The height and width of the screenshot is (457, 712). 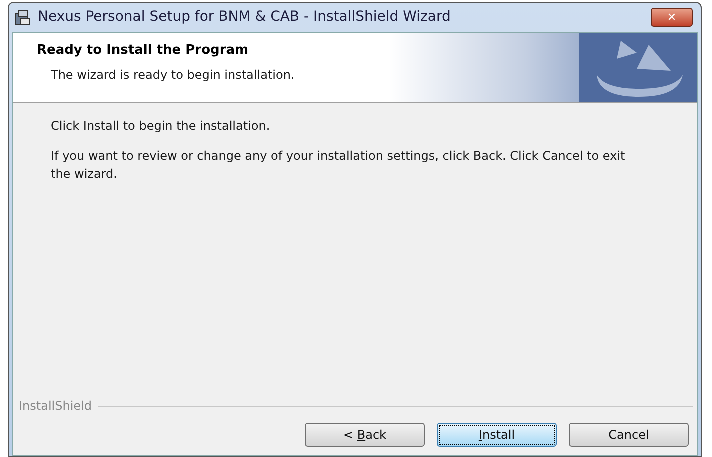 I want to click on banner-subtitle: The wizard is ready to begin installation., so click(x=173, y=75).